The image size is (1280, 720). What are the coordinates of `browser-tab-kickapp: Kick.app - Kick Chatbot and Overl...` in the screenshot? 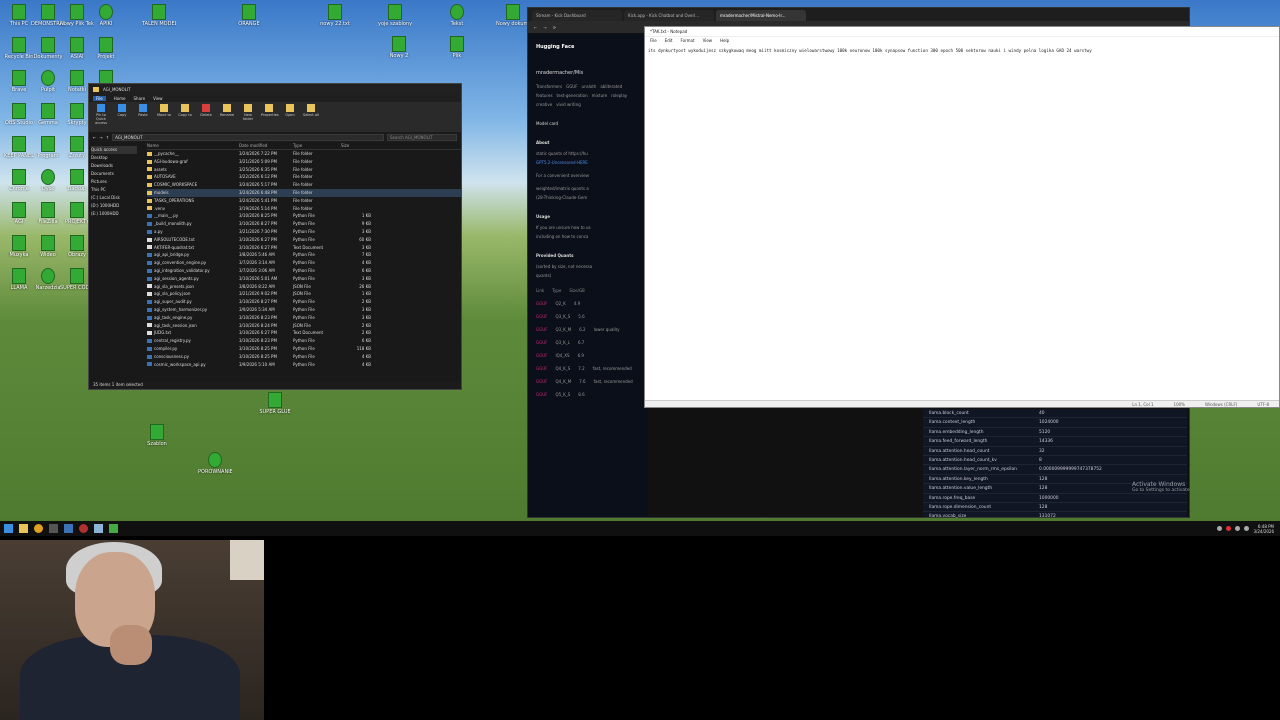 It's located at (669, 15).